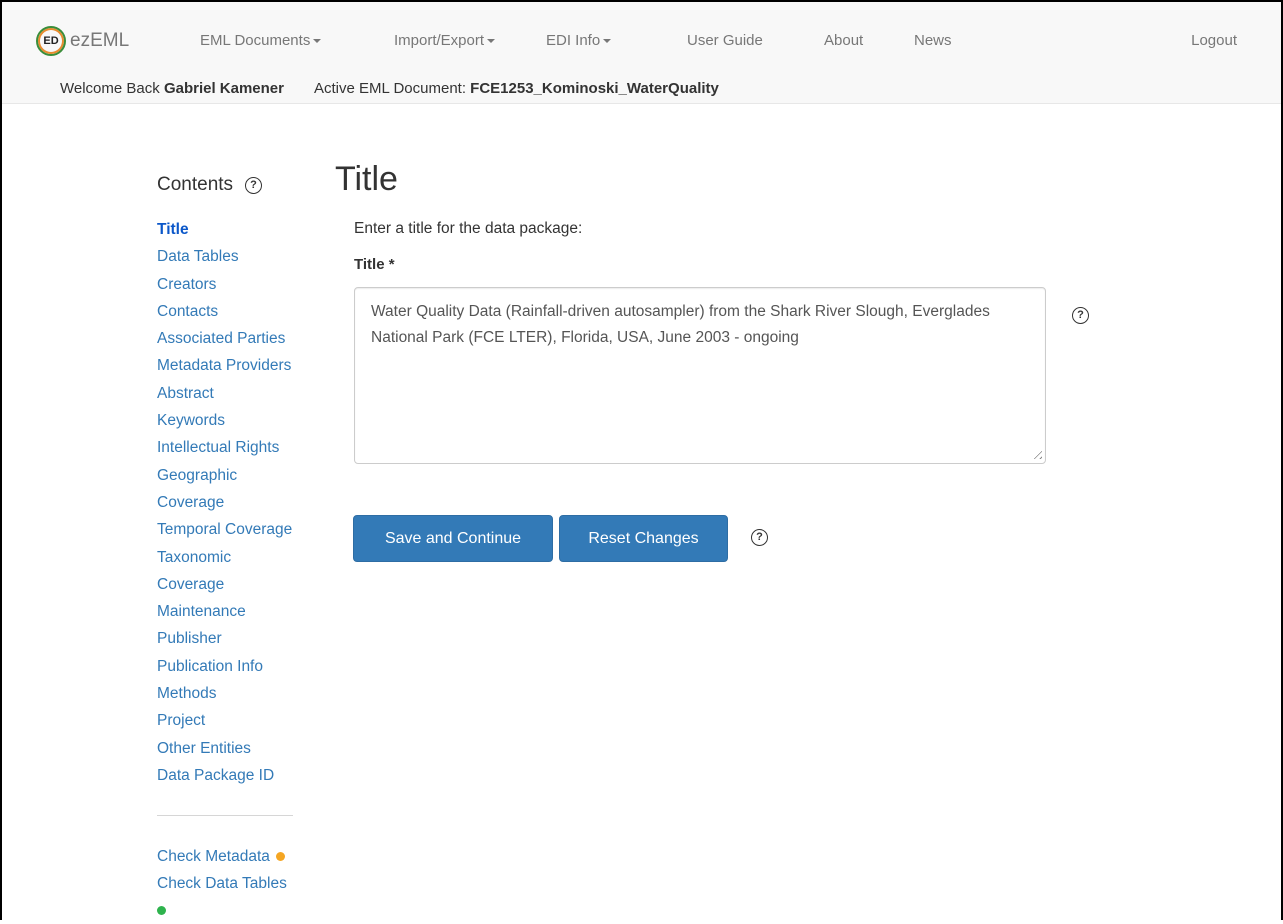 The width and height of the screenshot is (1283, 924). I want to click on sidebar-item: Creators, so click(244, 284).